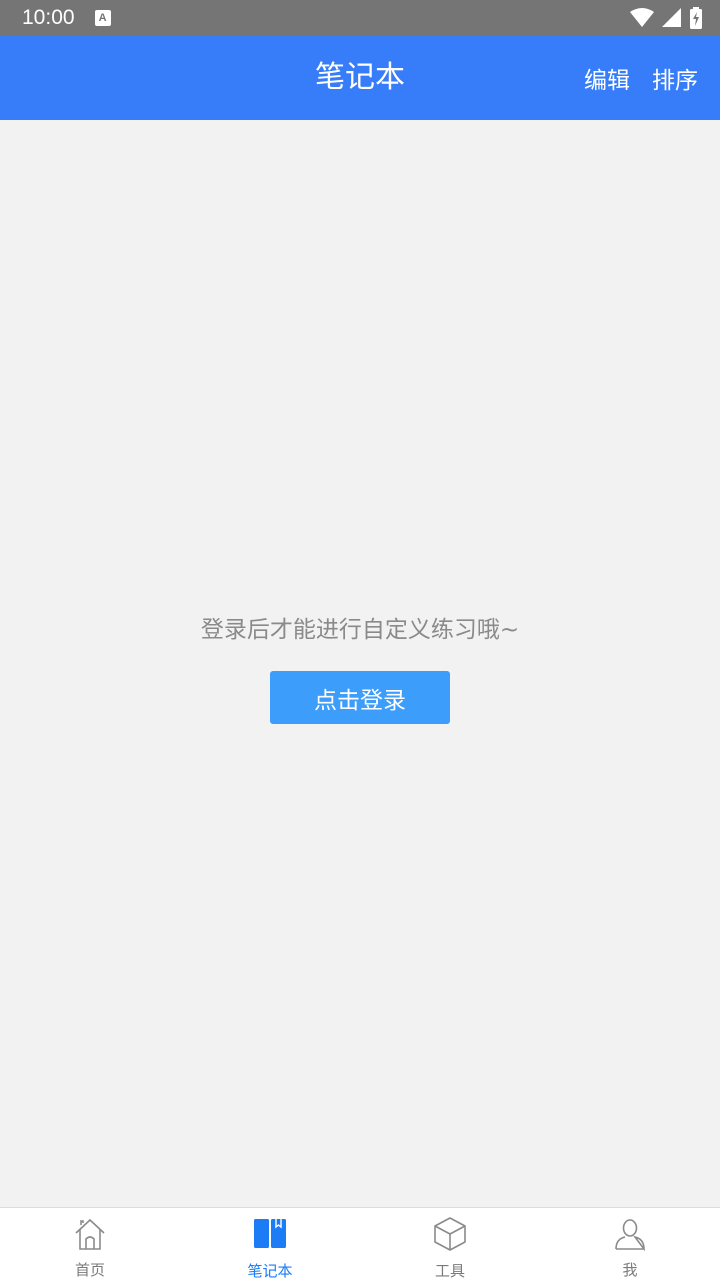 The height and width of the screenshot is (1280, 720). Describe the element at coordinates (360, 697) in the screenshot. I see `login-button: 点击登录` at that location.